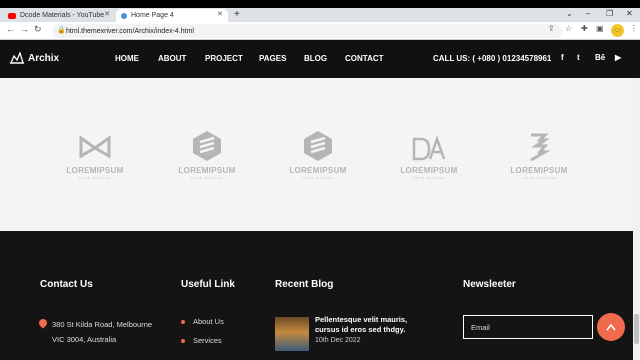 The height and width of the screenshot is (360, 640). I want to click on reload-icon: ↻, so click(38, 29).